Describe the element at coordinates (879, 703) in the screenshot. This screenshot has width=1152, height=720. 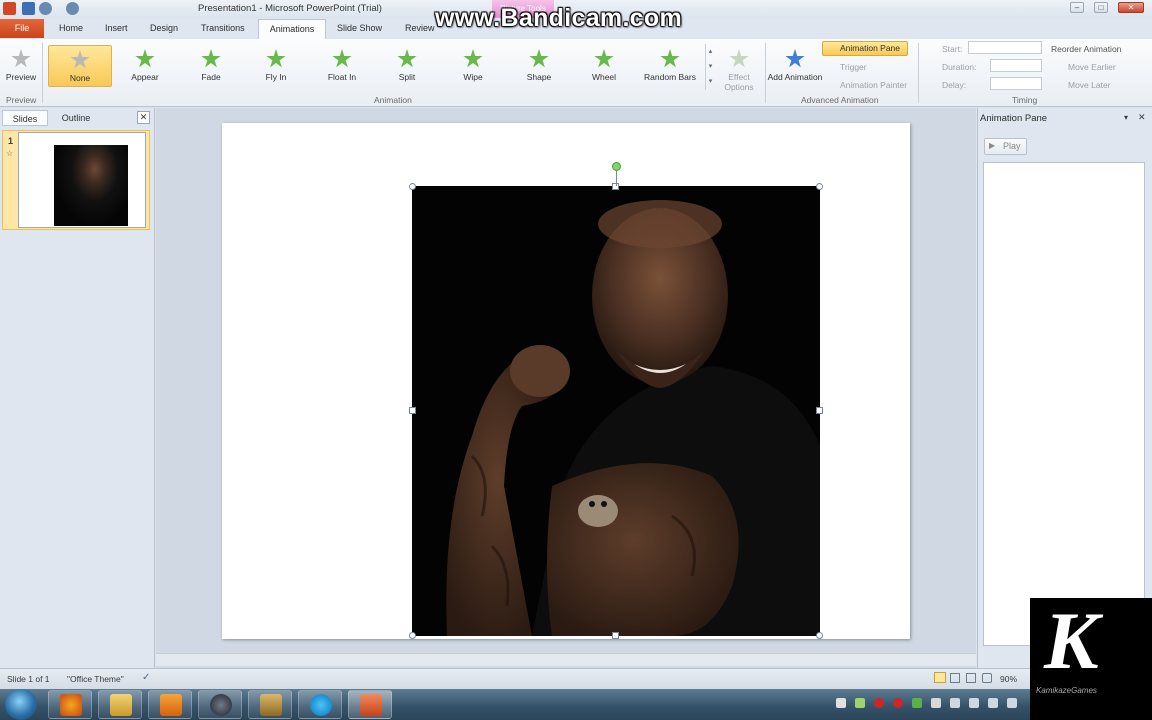
I see `tray-record-icon` at that location.